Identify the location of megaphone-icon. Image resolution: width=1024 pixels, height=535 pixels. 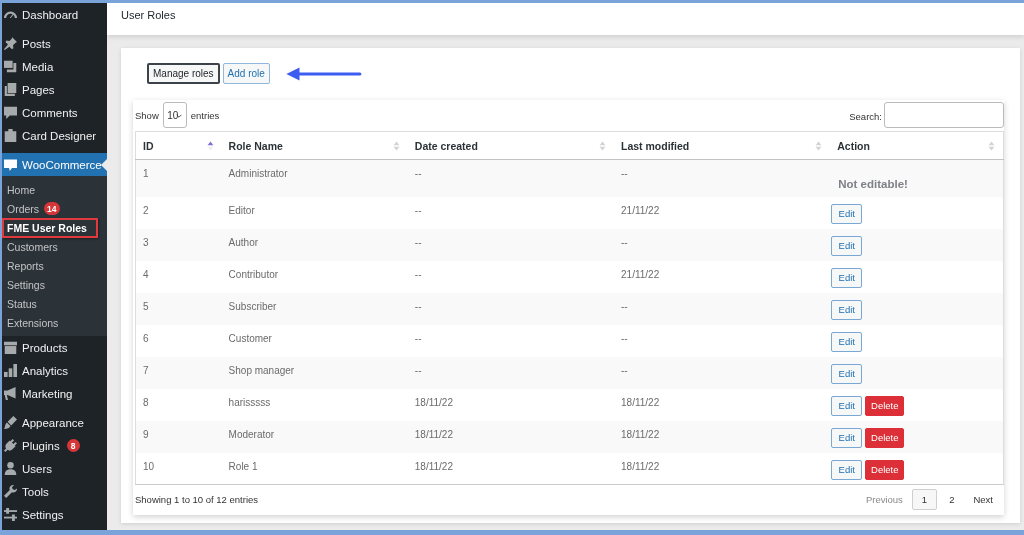
(10, 393).